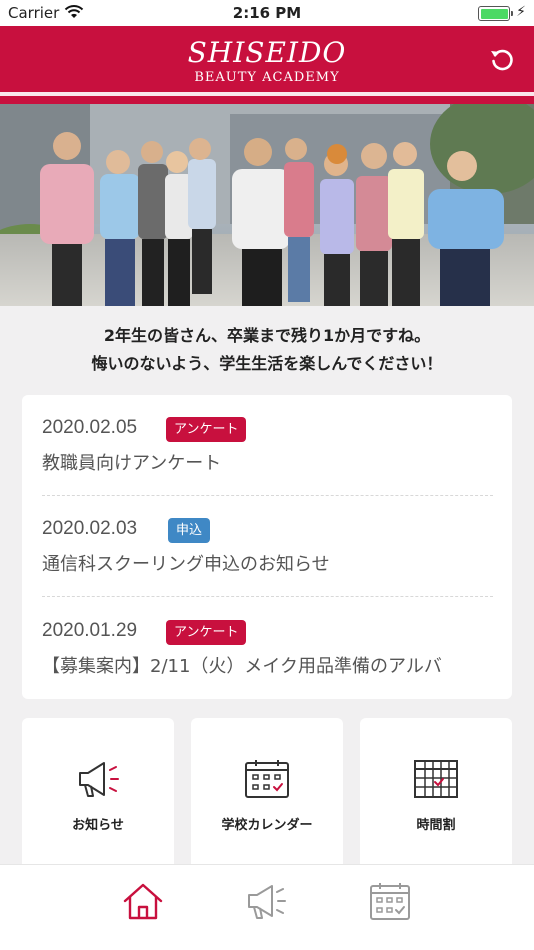 The height and width of the screenshot is (950, 534). Describe the element at coordinates (242, 666) in the screenshot. I see `news-title: 【募集案内】2/11（火）メイク用品準備のアルバ` at that location.